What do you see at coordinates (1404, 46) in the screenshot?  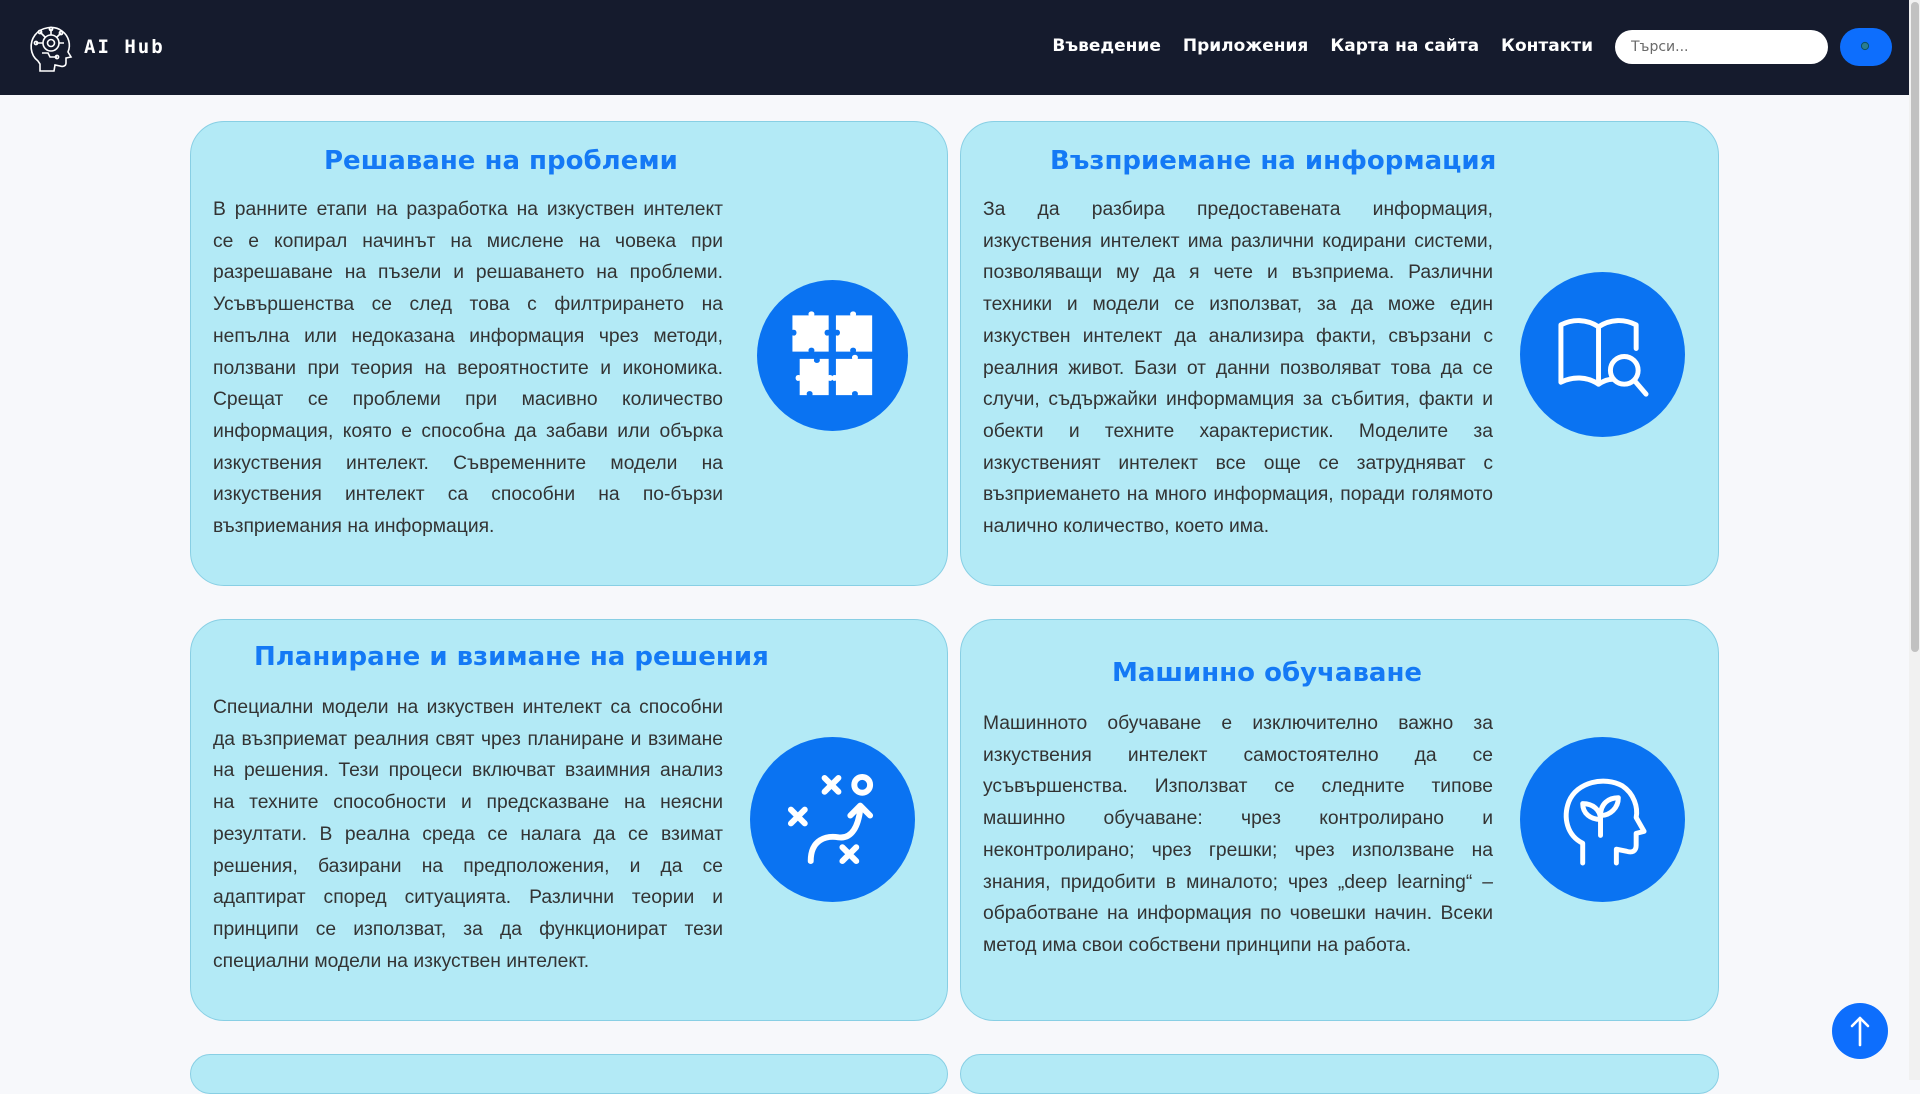 I see `nav-link-sitemap: Карта на сайта` at bounding box center [1404, 46].